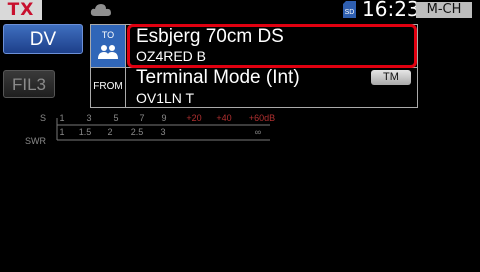  I want to click on swr-tick-label: 1, so click(61, 132).